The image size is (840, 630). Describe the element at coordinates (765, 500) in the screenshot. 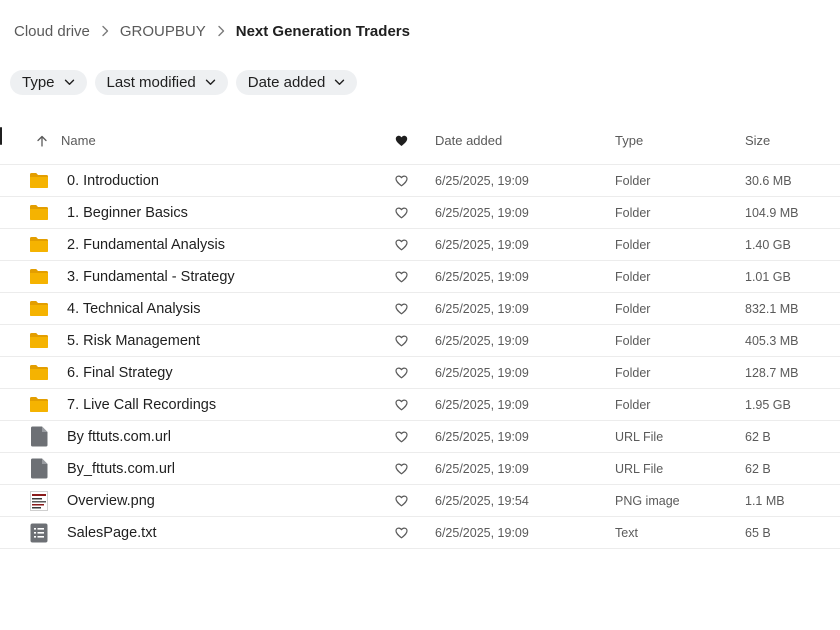

I see `file-size: 1.1 MB` at that location.